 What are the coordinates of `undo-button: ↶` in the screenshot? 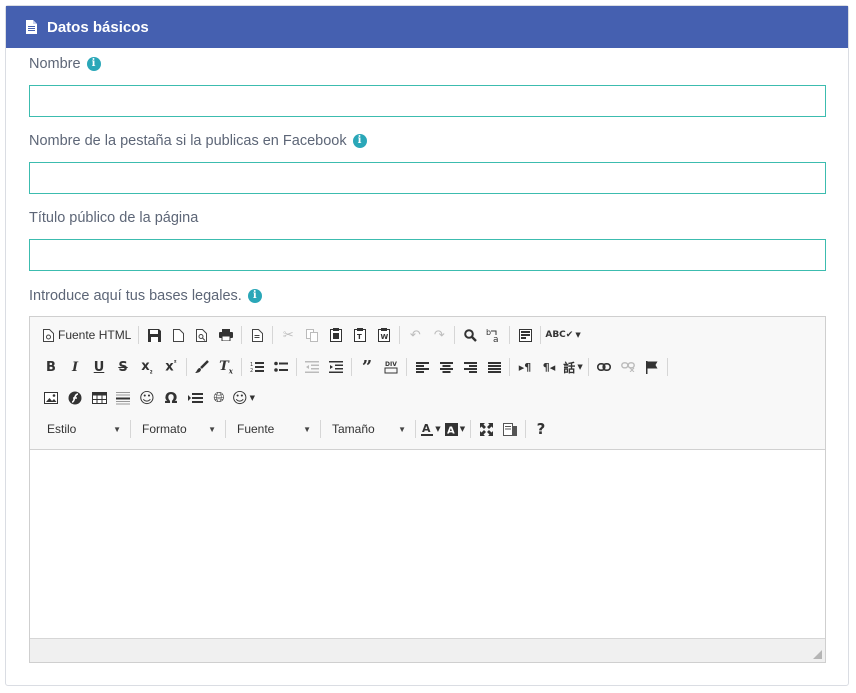 It's located at (415, 335).